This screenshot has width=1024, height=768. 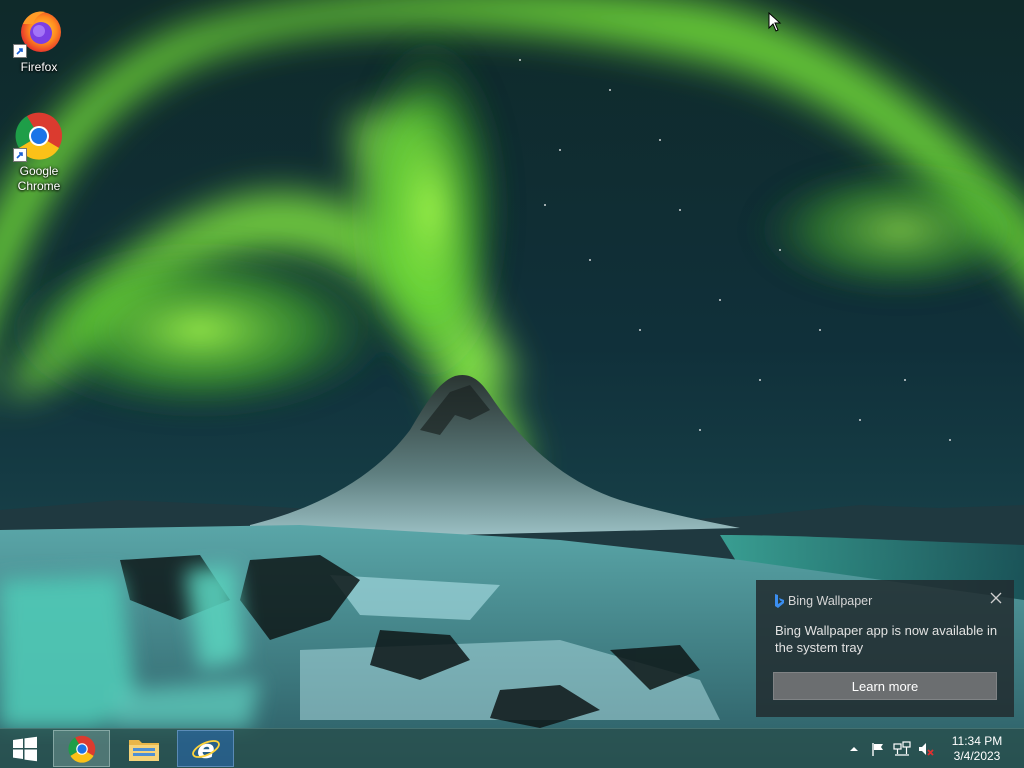 What do you see at coordinates (512, 748) in the screenshot?
I see `taskbar: e 11:34 PM 3/4/2023` at bounding box center [512, 748].